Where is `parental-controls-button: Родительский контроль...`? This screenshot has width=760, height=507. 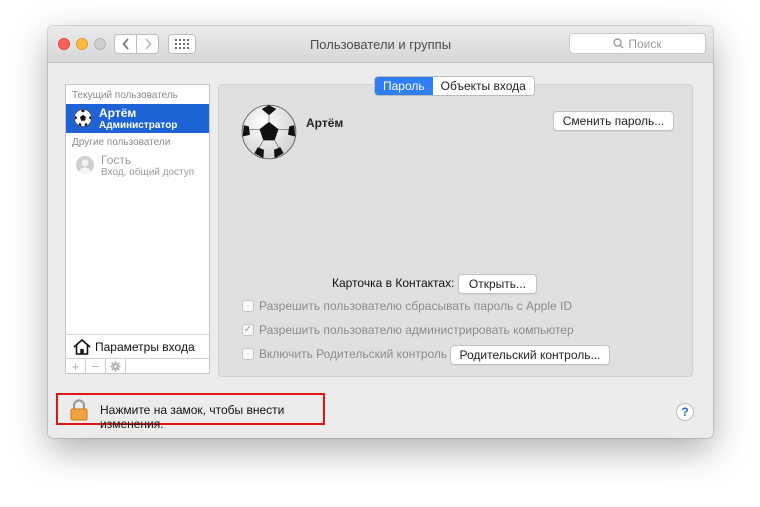 parental-controls-button: Родительский контроль... is located at coordinates (530, 355).